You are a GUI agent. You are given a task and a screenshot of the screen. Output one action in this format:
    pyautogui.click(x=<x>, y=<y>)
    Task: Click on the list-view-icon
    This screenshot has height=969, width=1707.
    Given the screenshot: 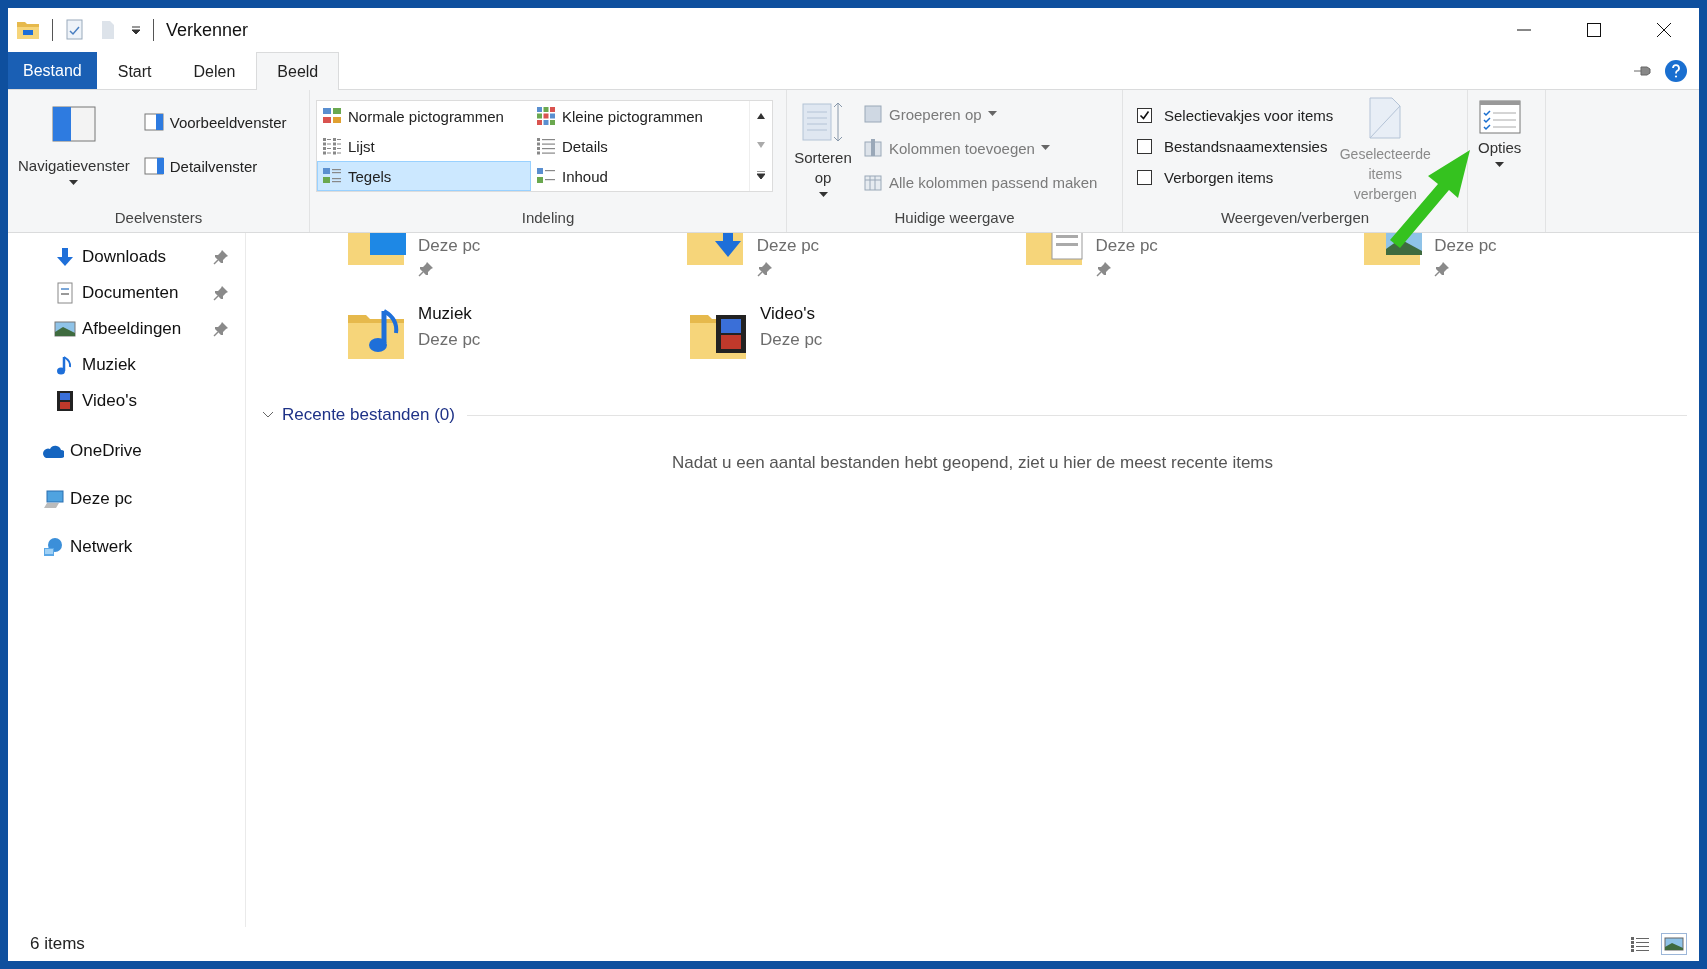 What is the action you would take?
    pyautogui.click(x=332, y=146)
    